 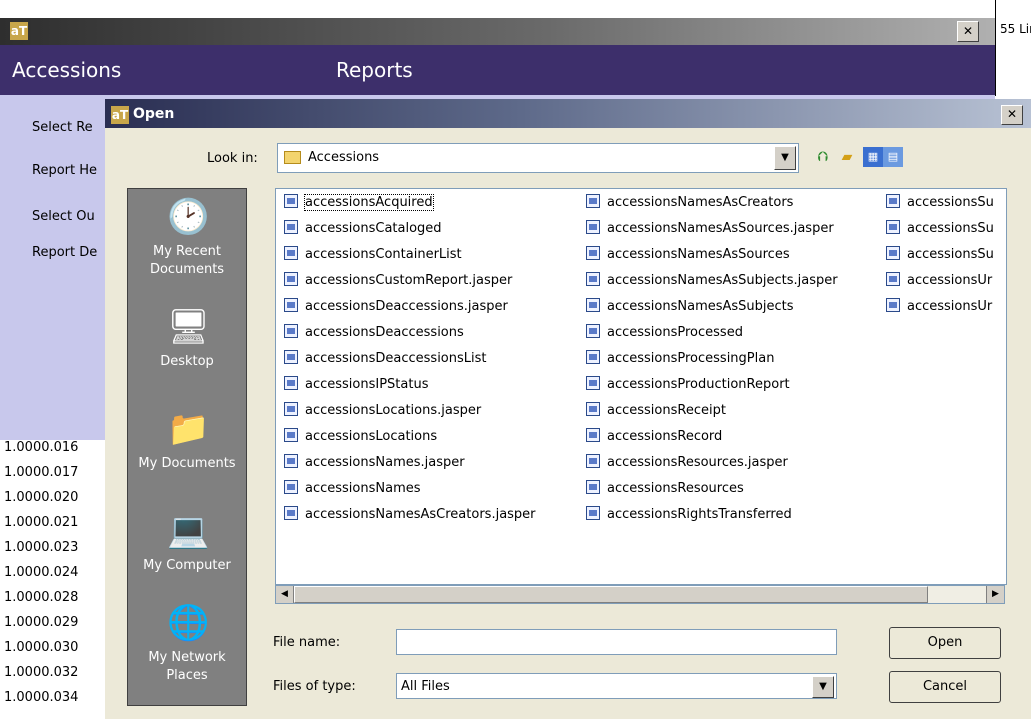 I want to click on file-item: accessionsContainerList, so click(x=373, y=255).